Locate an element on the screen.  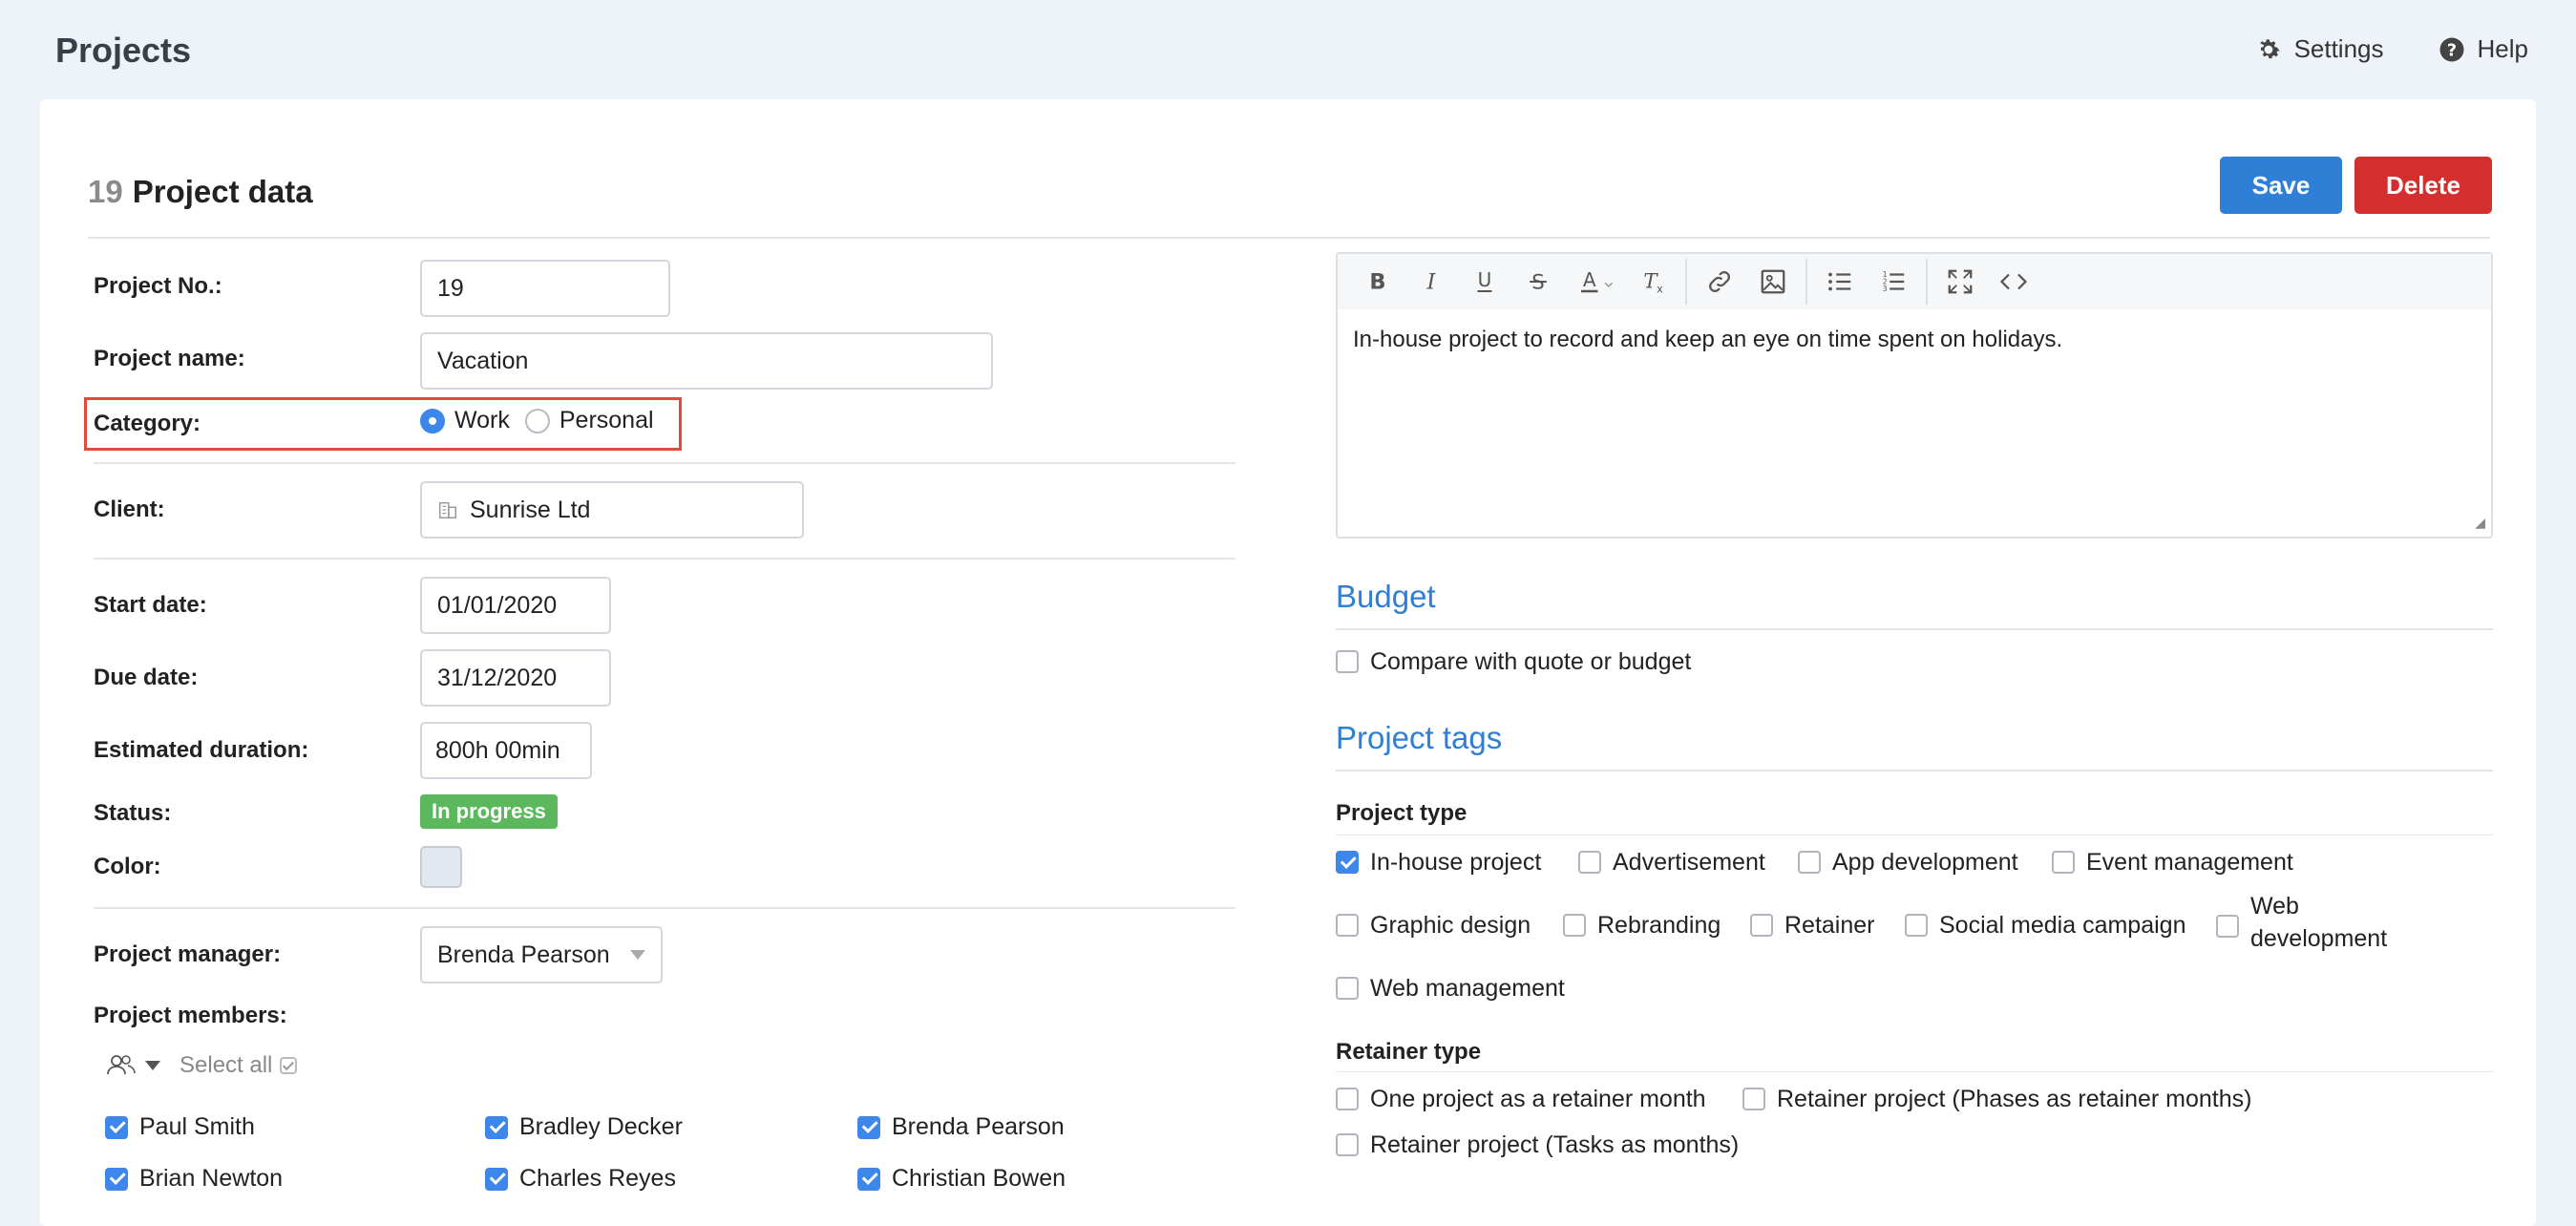
tag-graphic-design: Graphic design is located at coordinates (1433, 925).